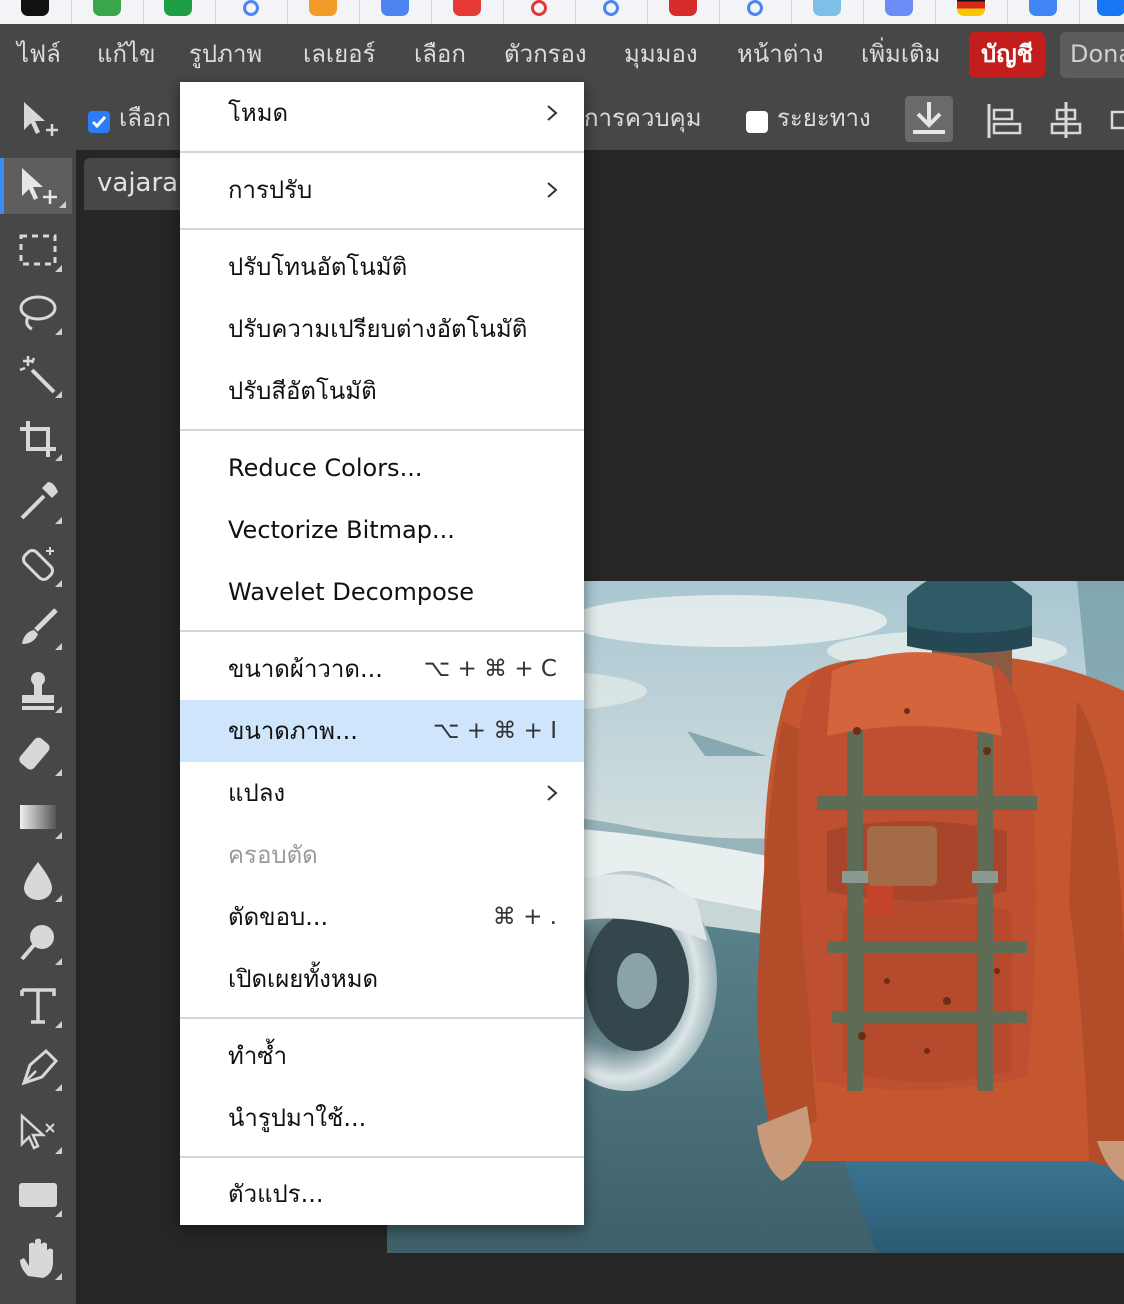  What do you see at coordinates (42, 120) in the screenshot?
I see `move-tool-icon` at bounding box center [42, 120].